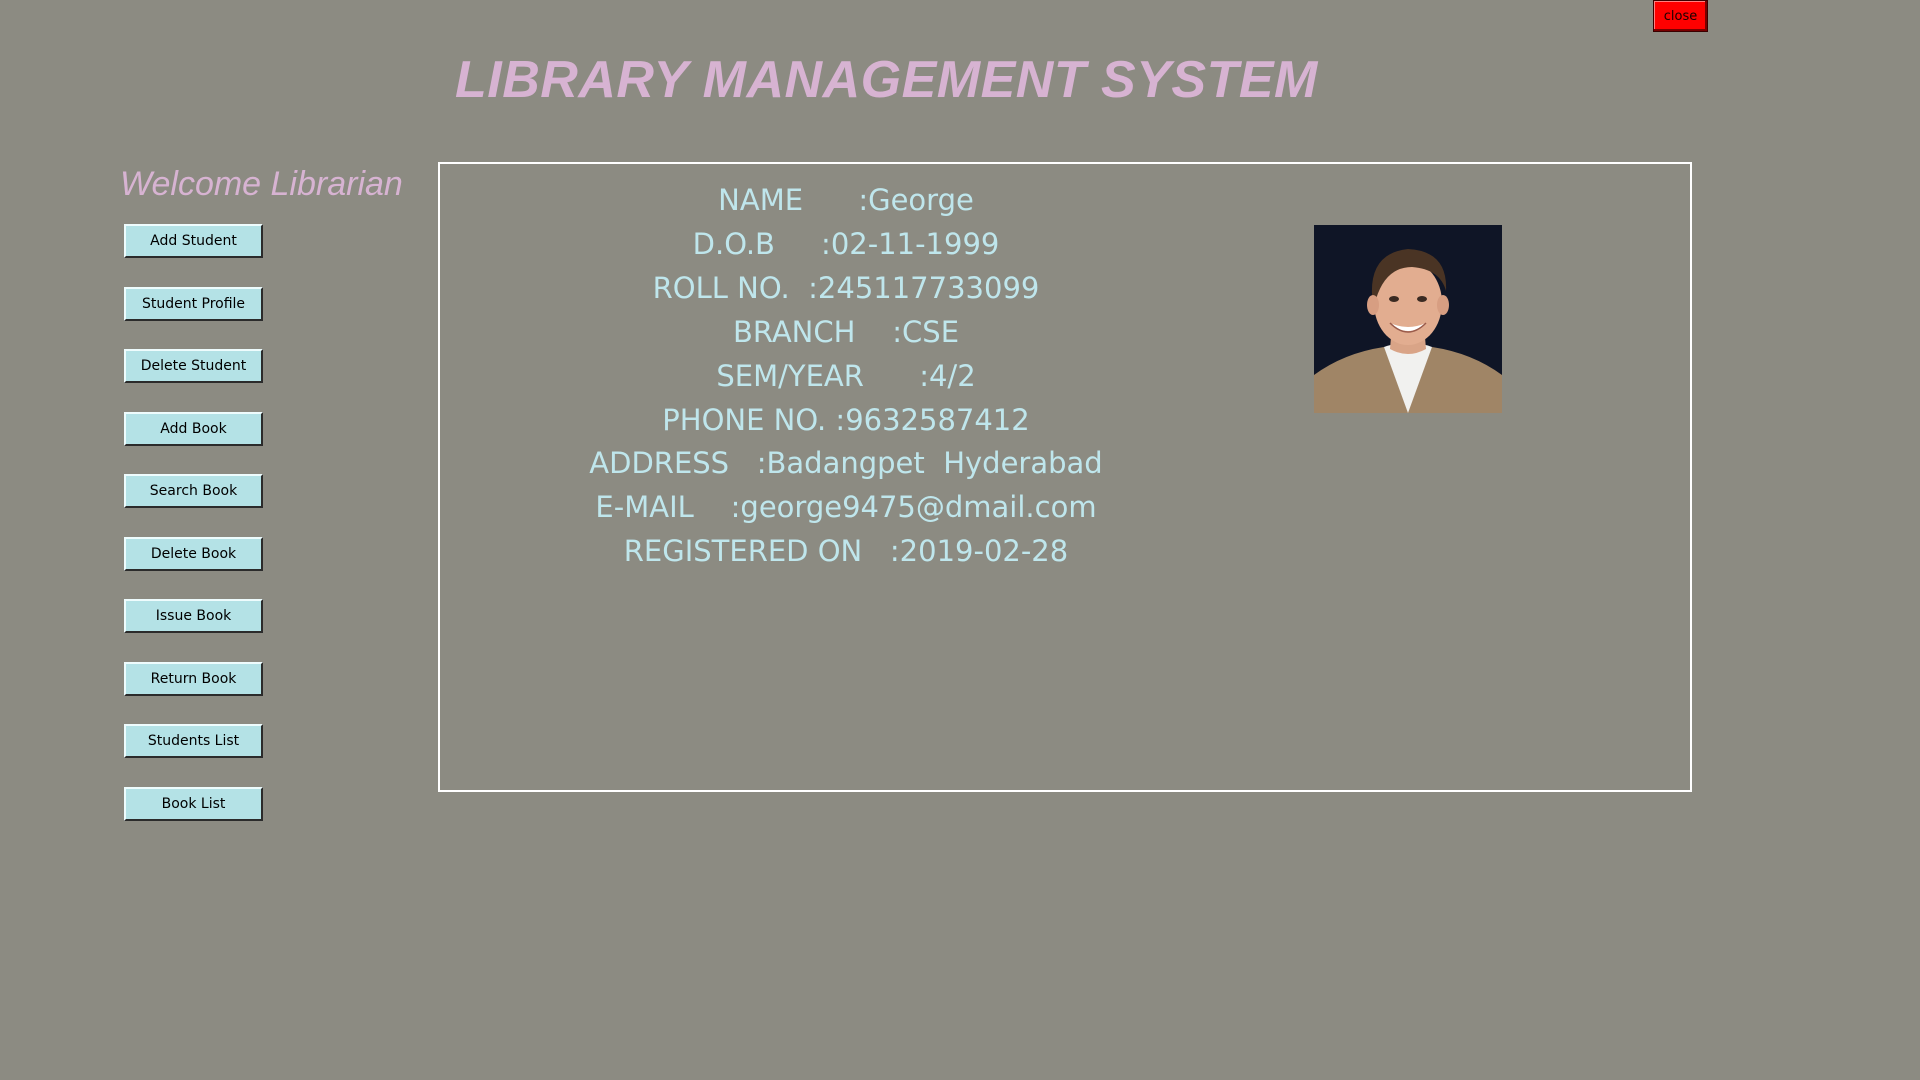  What do you see at coordinates (846, 200) in the screenshot?
I see `profile-name: NAME :George` at bounding box center [846, 200].